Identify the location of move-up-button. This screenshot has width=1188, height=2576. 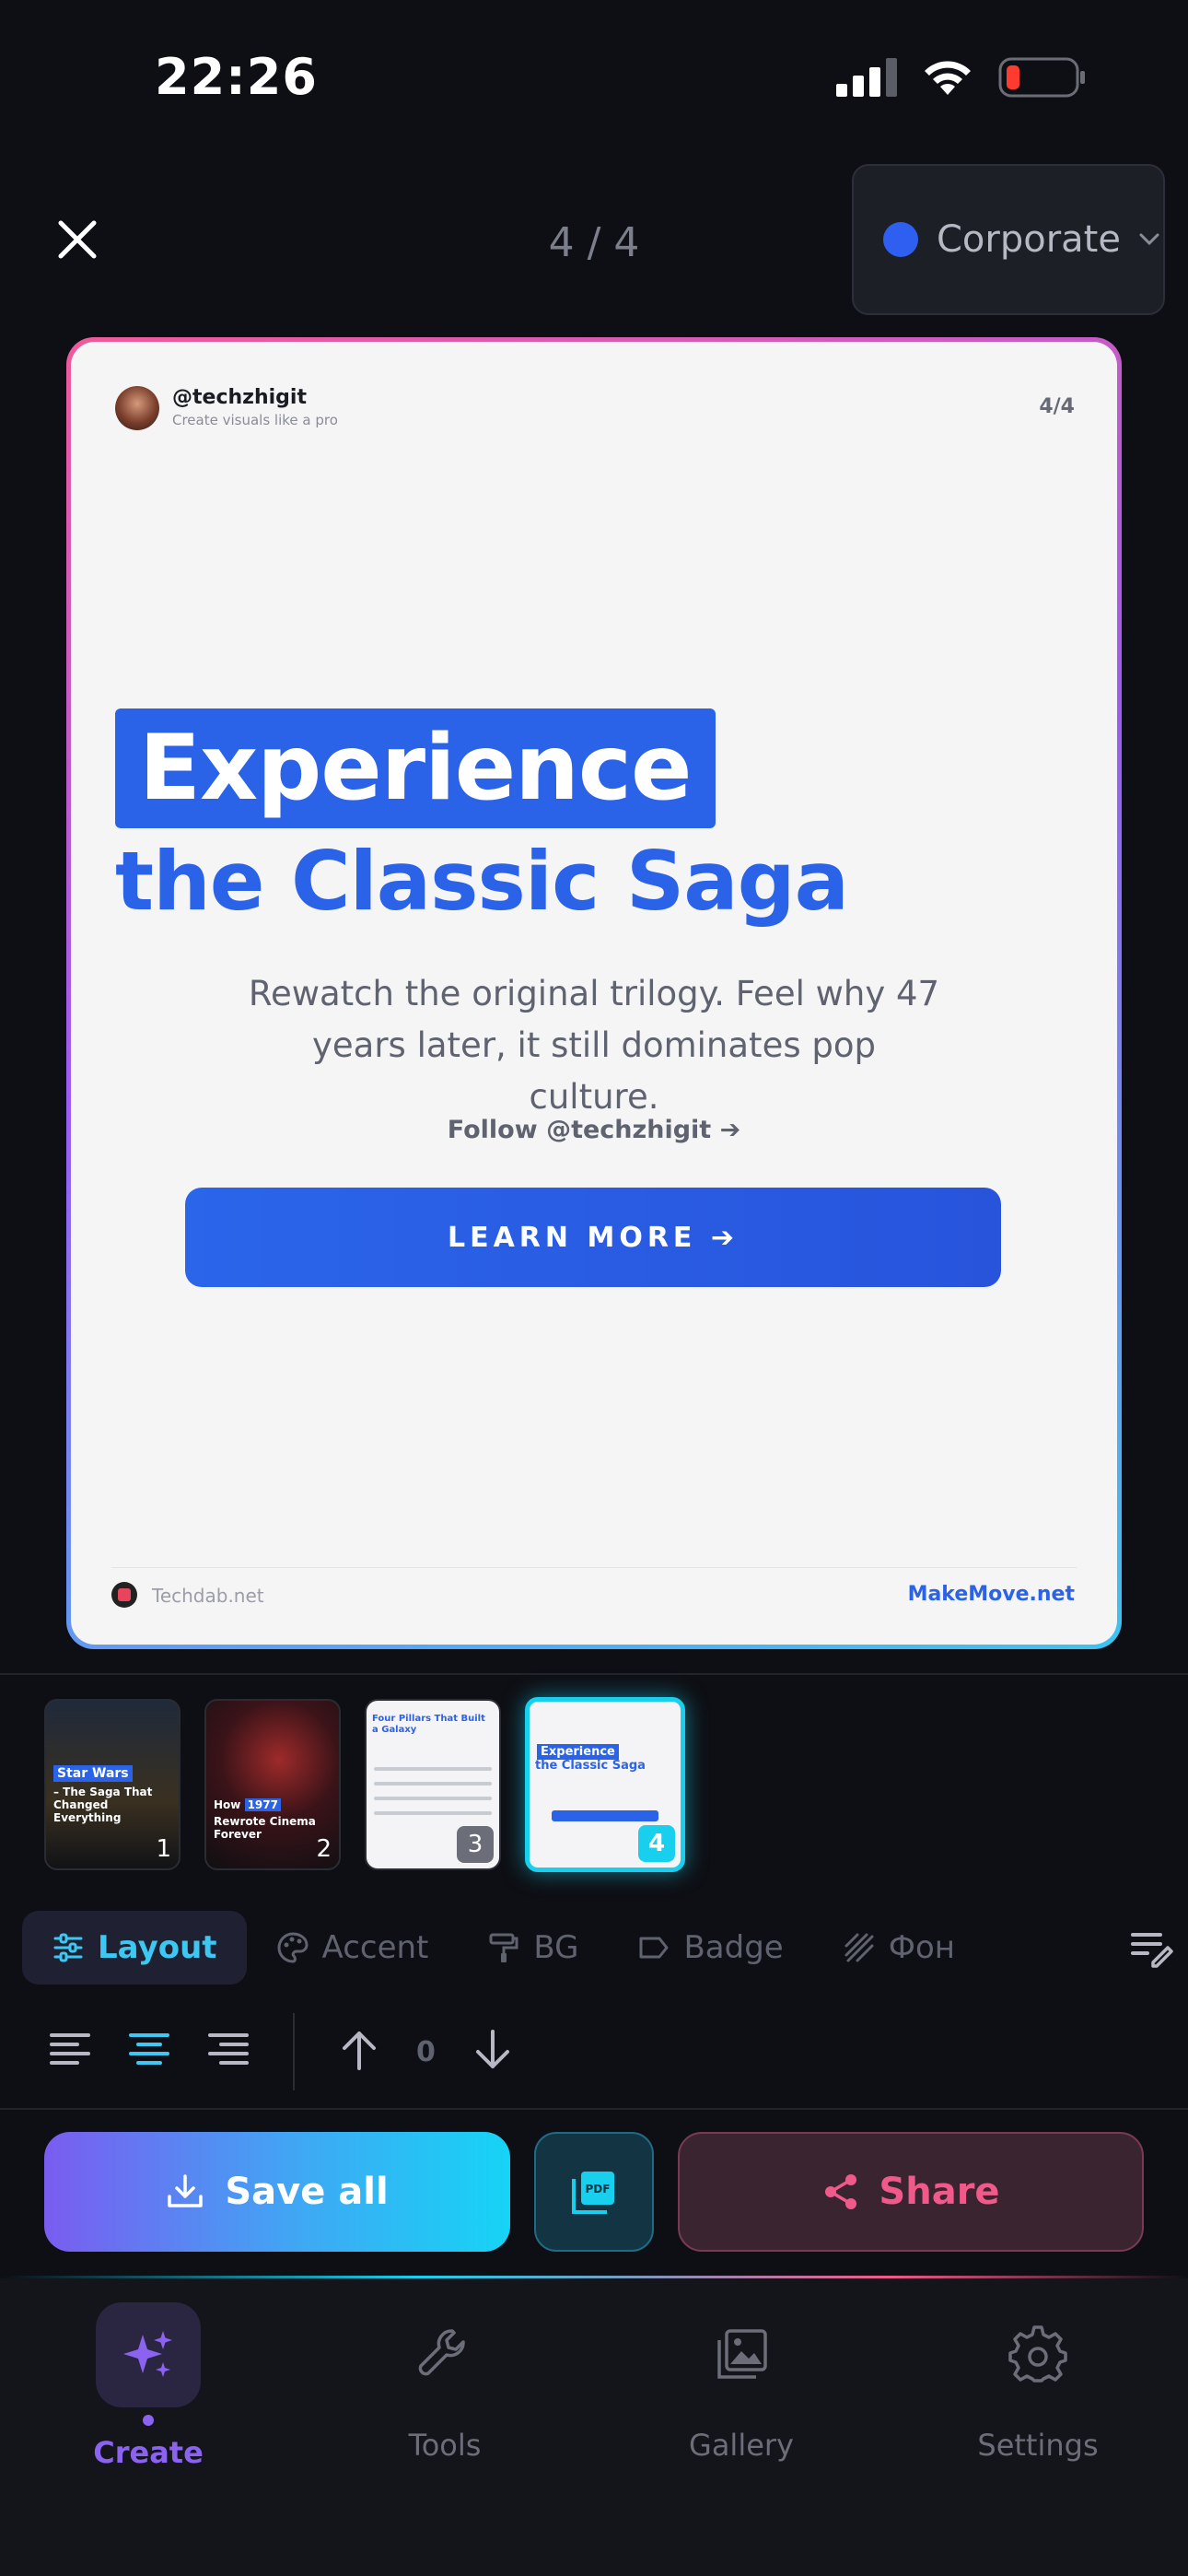
(359, 2052).